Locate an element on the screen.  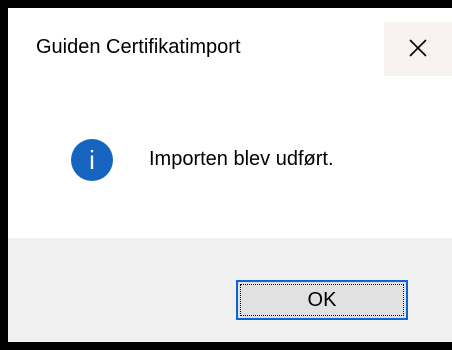
close-button is located at coordinates (418, 49).